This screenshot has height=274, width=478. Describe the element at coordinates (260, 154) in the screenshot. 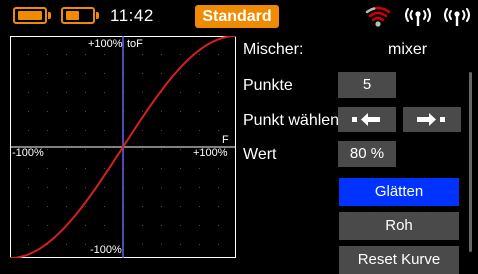

I see `value-label: Wert` at that location.